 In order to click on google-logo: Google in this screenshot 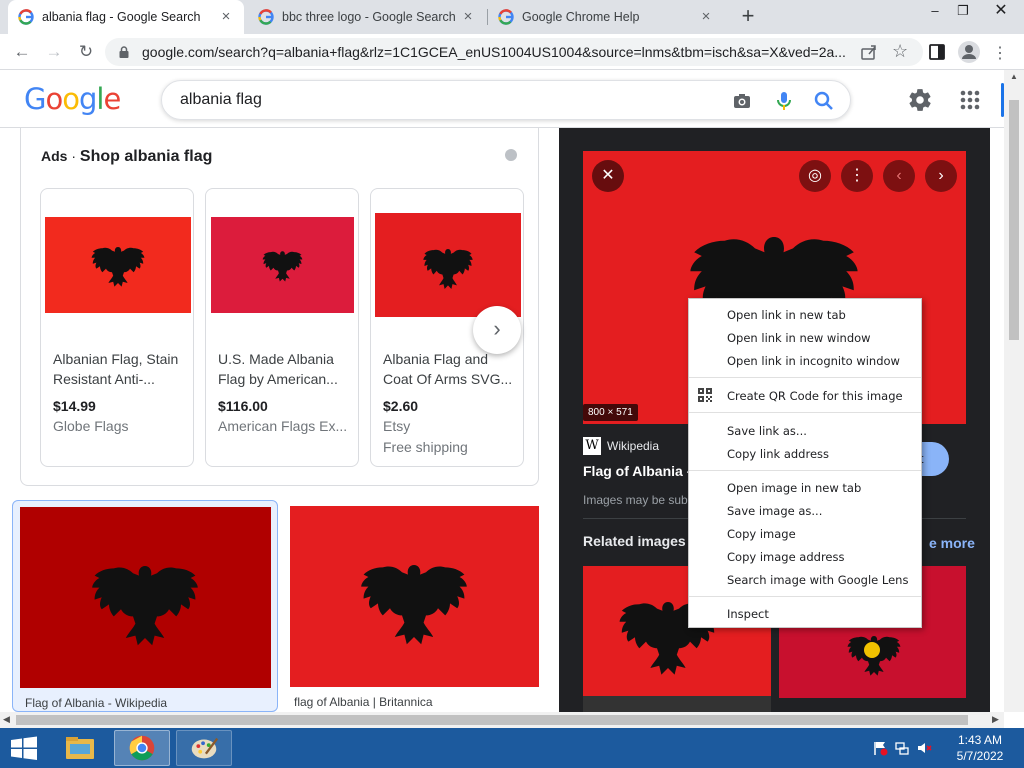, I will do `click(72, 99)`.